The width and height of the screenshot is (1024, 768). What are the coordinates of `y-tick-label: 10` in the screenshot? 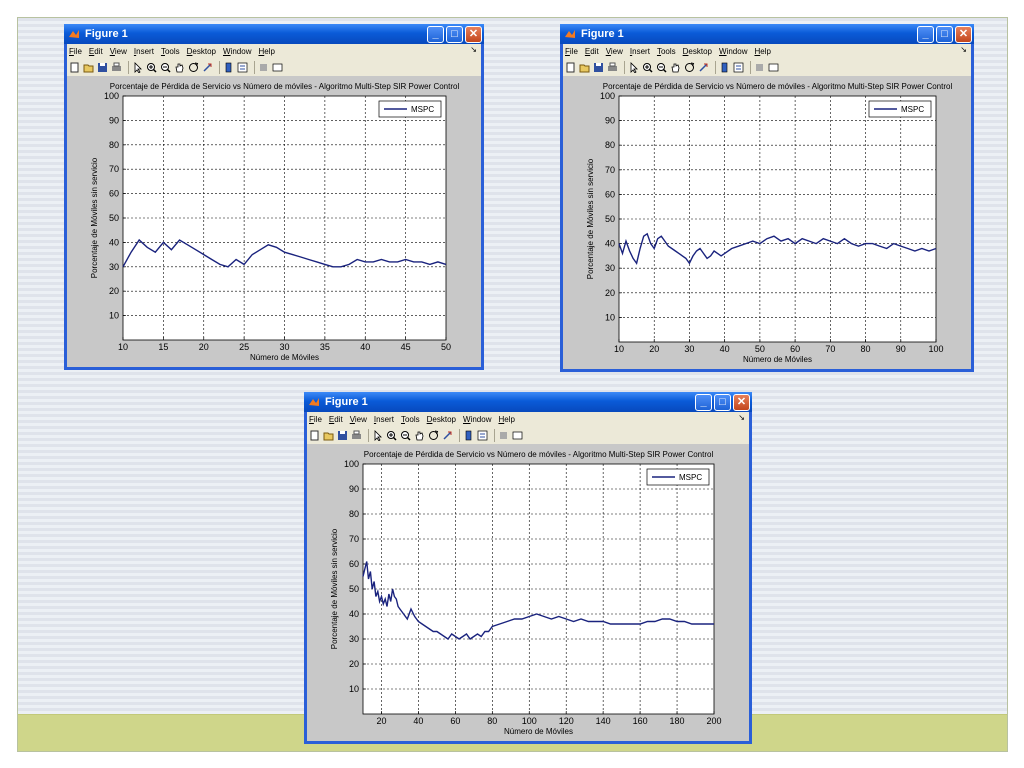 It's located at (354, 689).